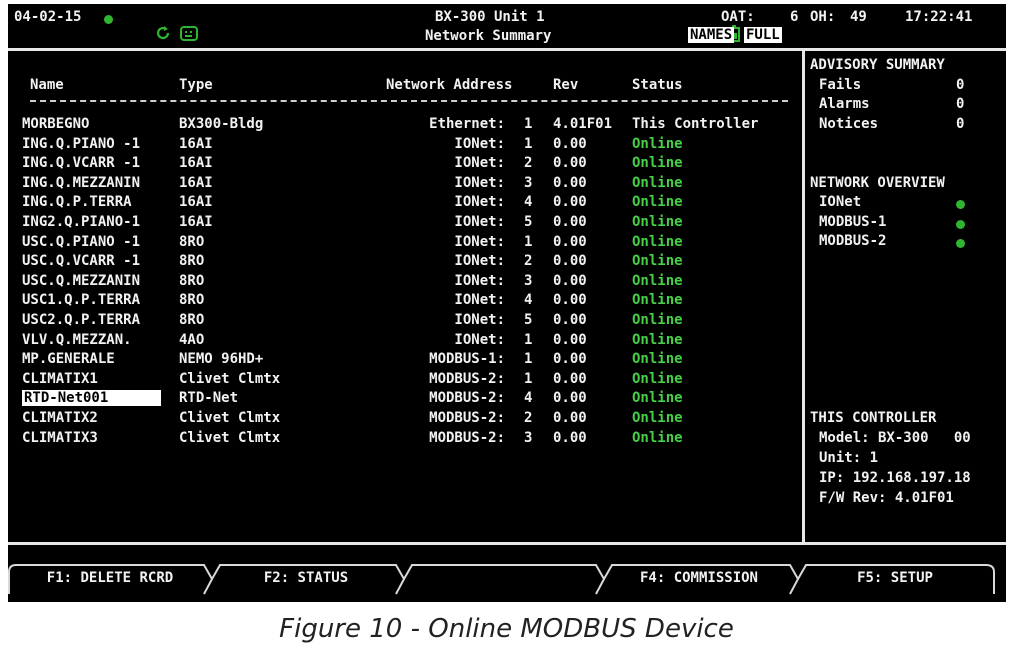  What do you see at coordinates (488, 36) in the screenshot?
I see `screen-subtitle: Network Summary` at bounding box center [488, 36].